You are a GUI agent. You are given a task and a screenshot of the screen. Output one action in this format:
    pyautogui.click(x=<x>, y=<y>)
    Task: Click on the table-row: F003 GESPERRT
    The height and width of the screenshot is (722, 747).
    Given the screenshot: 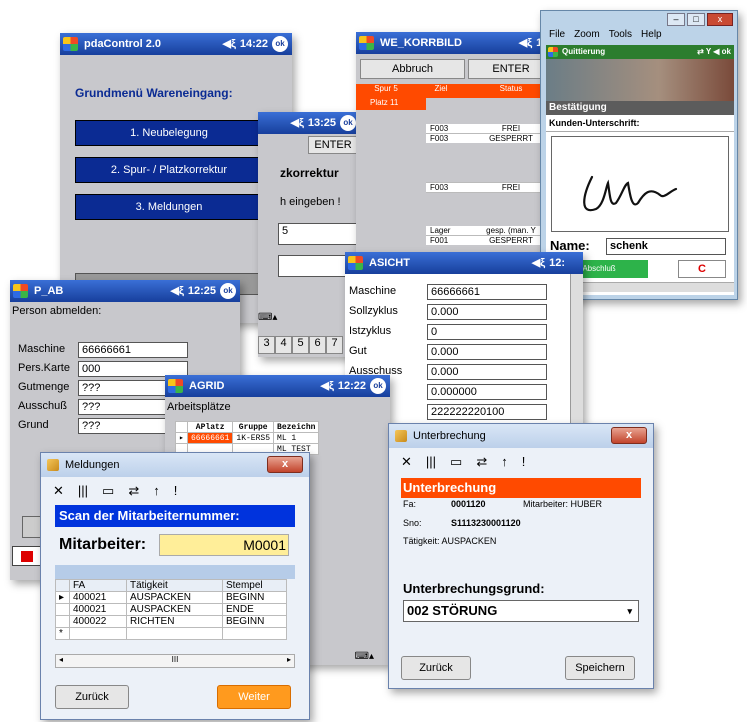 What is the action you would take?
    pyautogui.click(x=491, y=138)
    